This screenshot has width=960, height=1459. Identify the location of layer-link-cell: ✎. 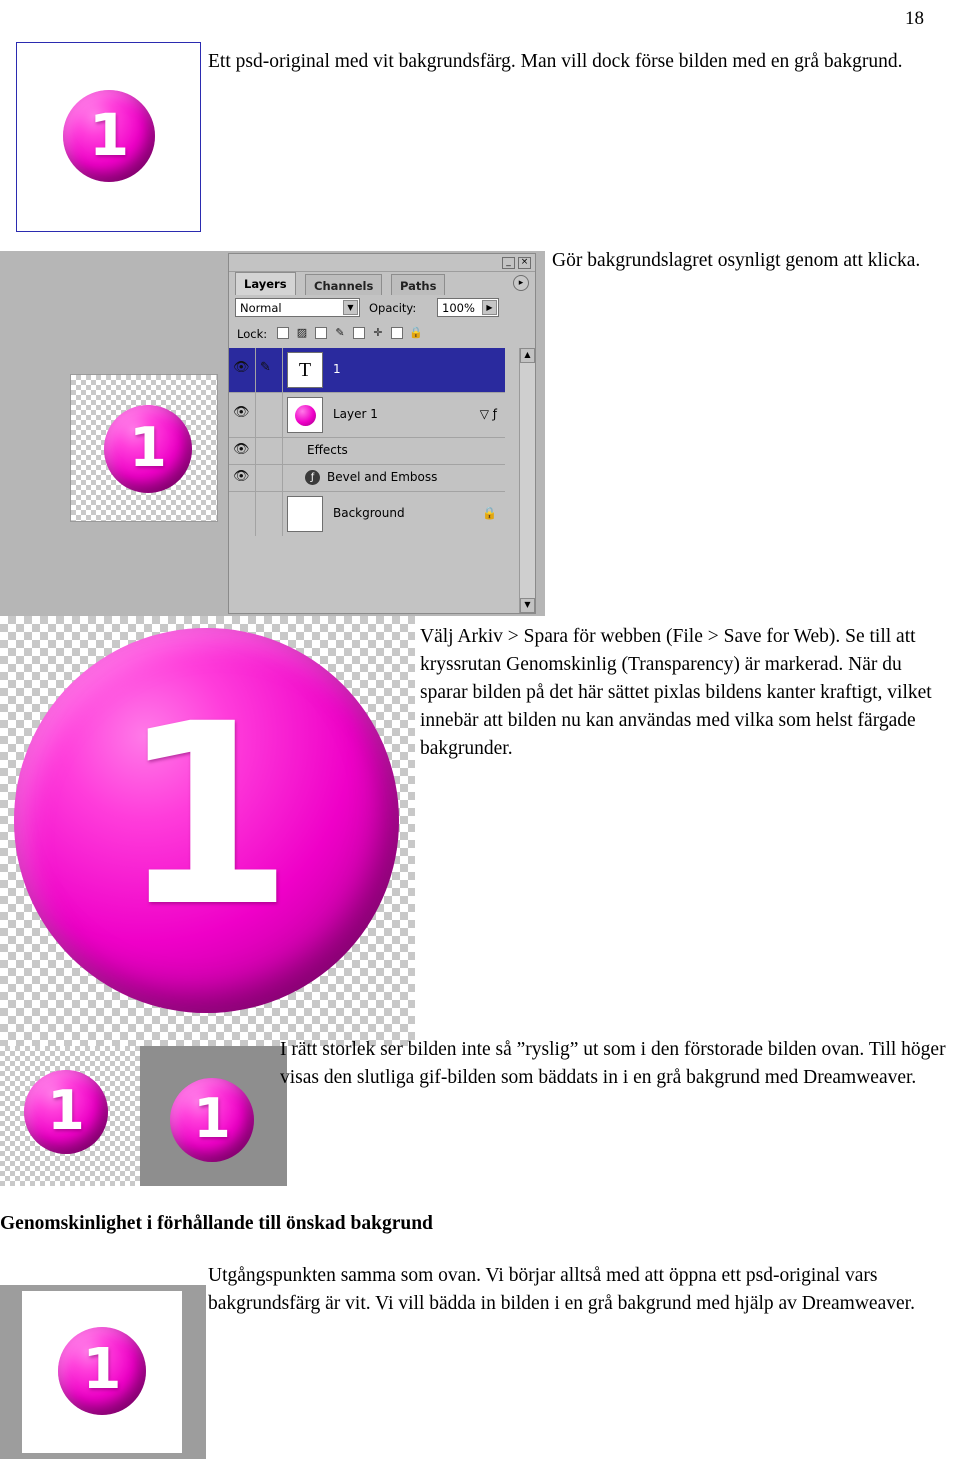
(269, 370).